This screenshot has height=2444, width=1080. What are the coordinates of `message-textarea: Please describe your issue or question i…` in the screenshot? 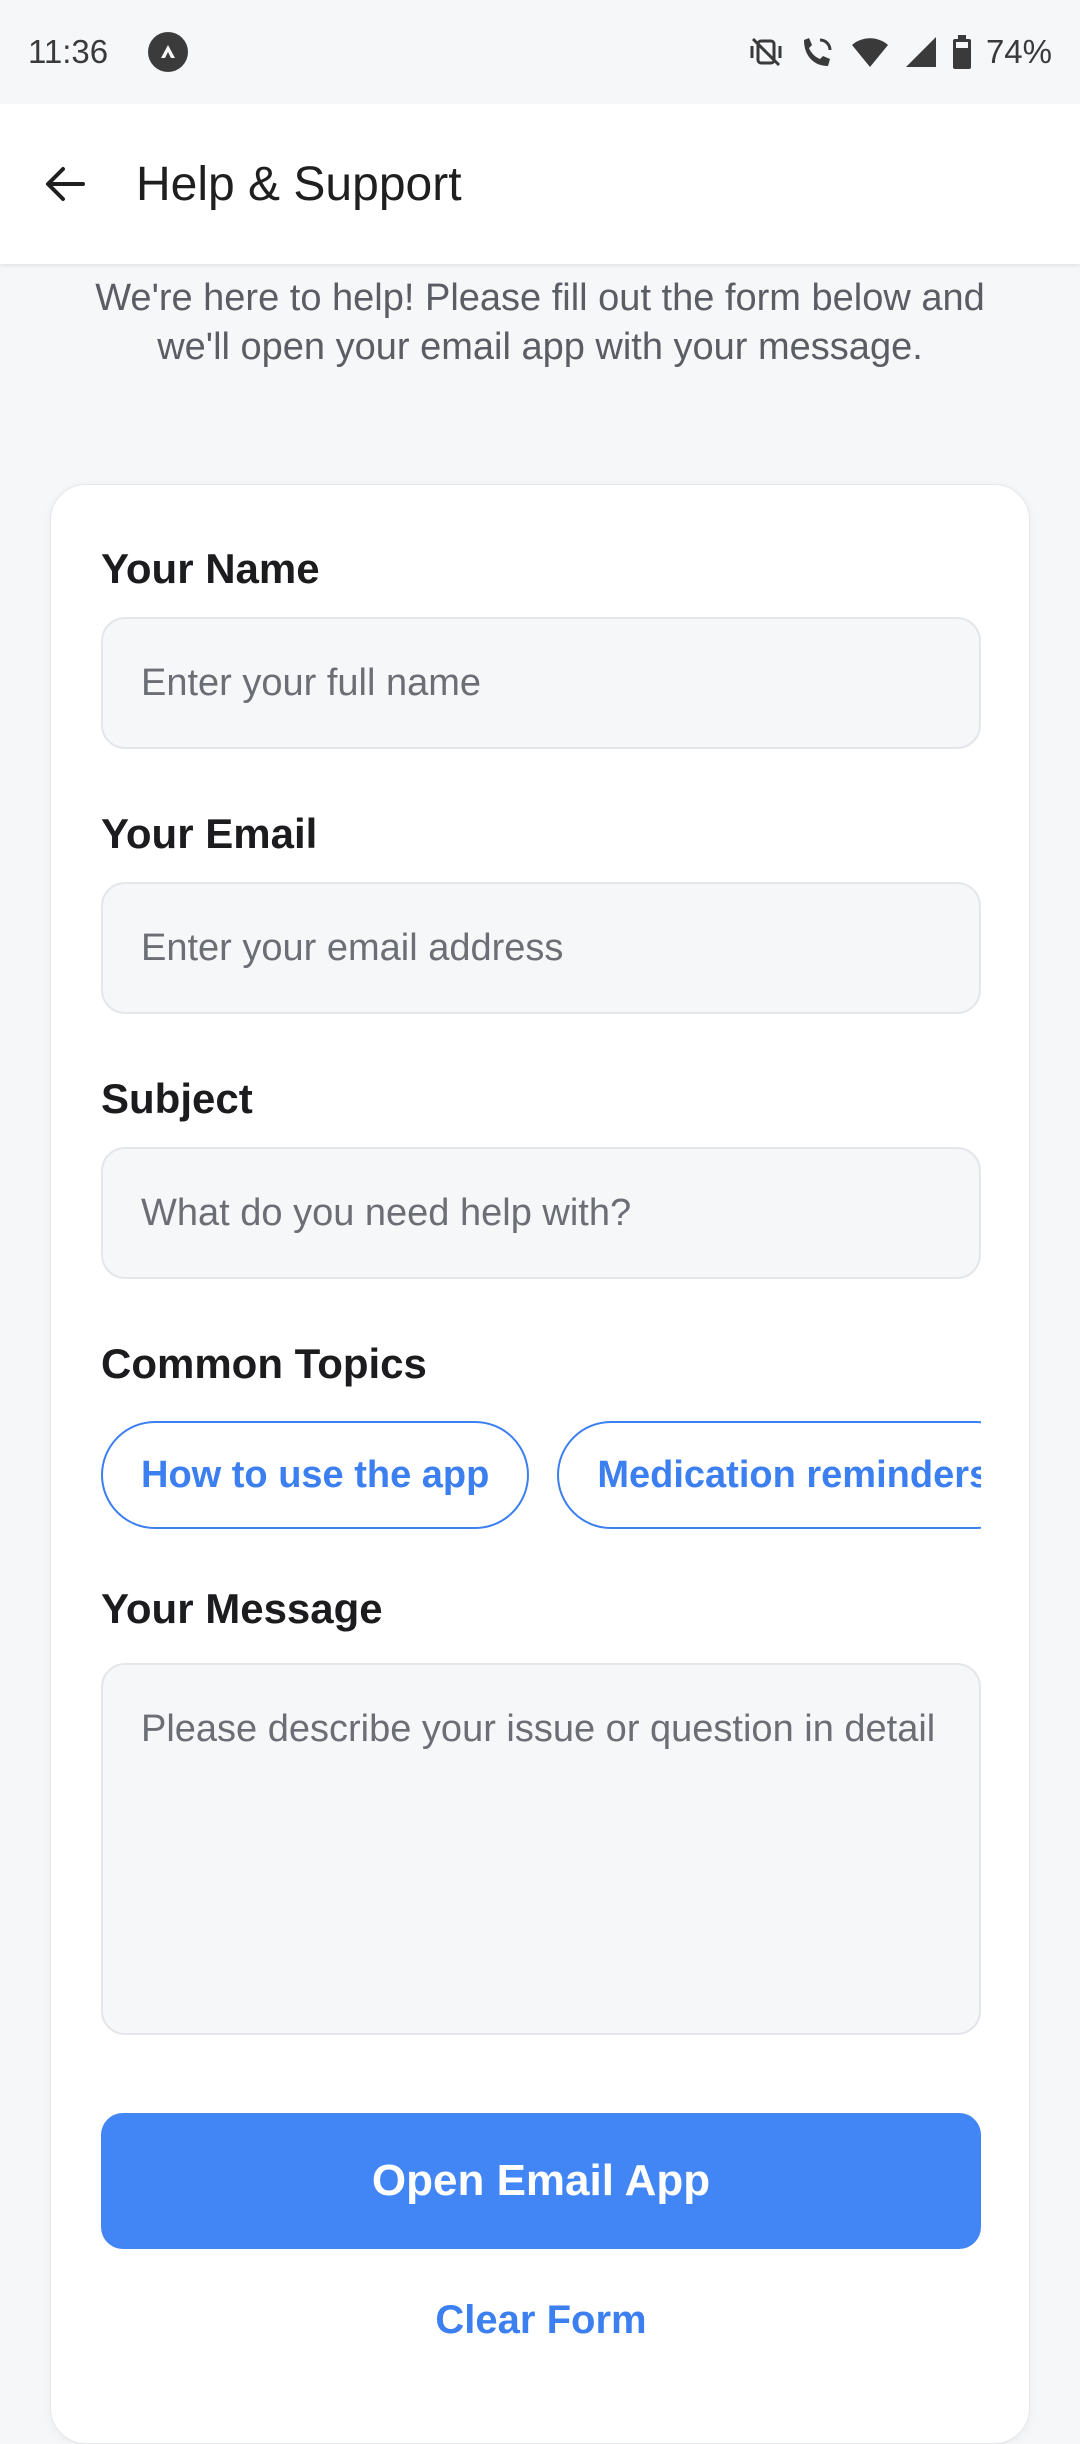 It's located at (541, 1849).